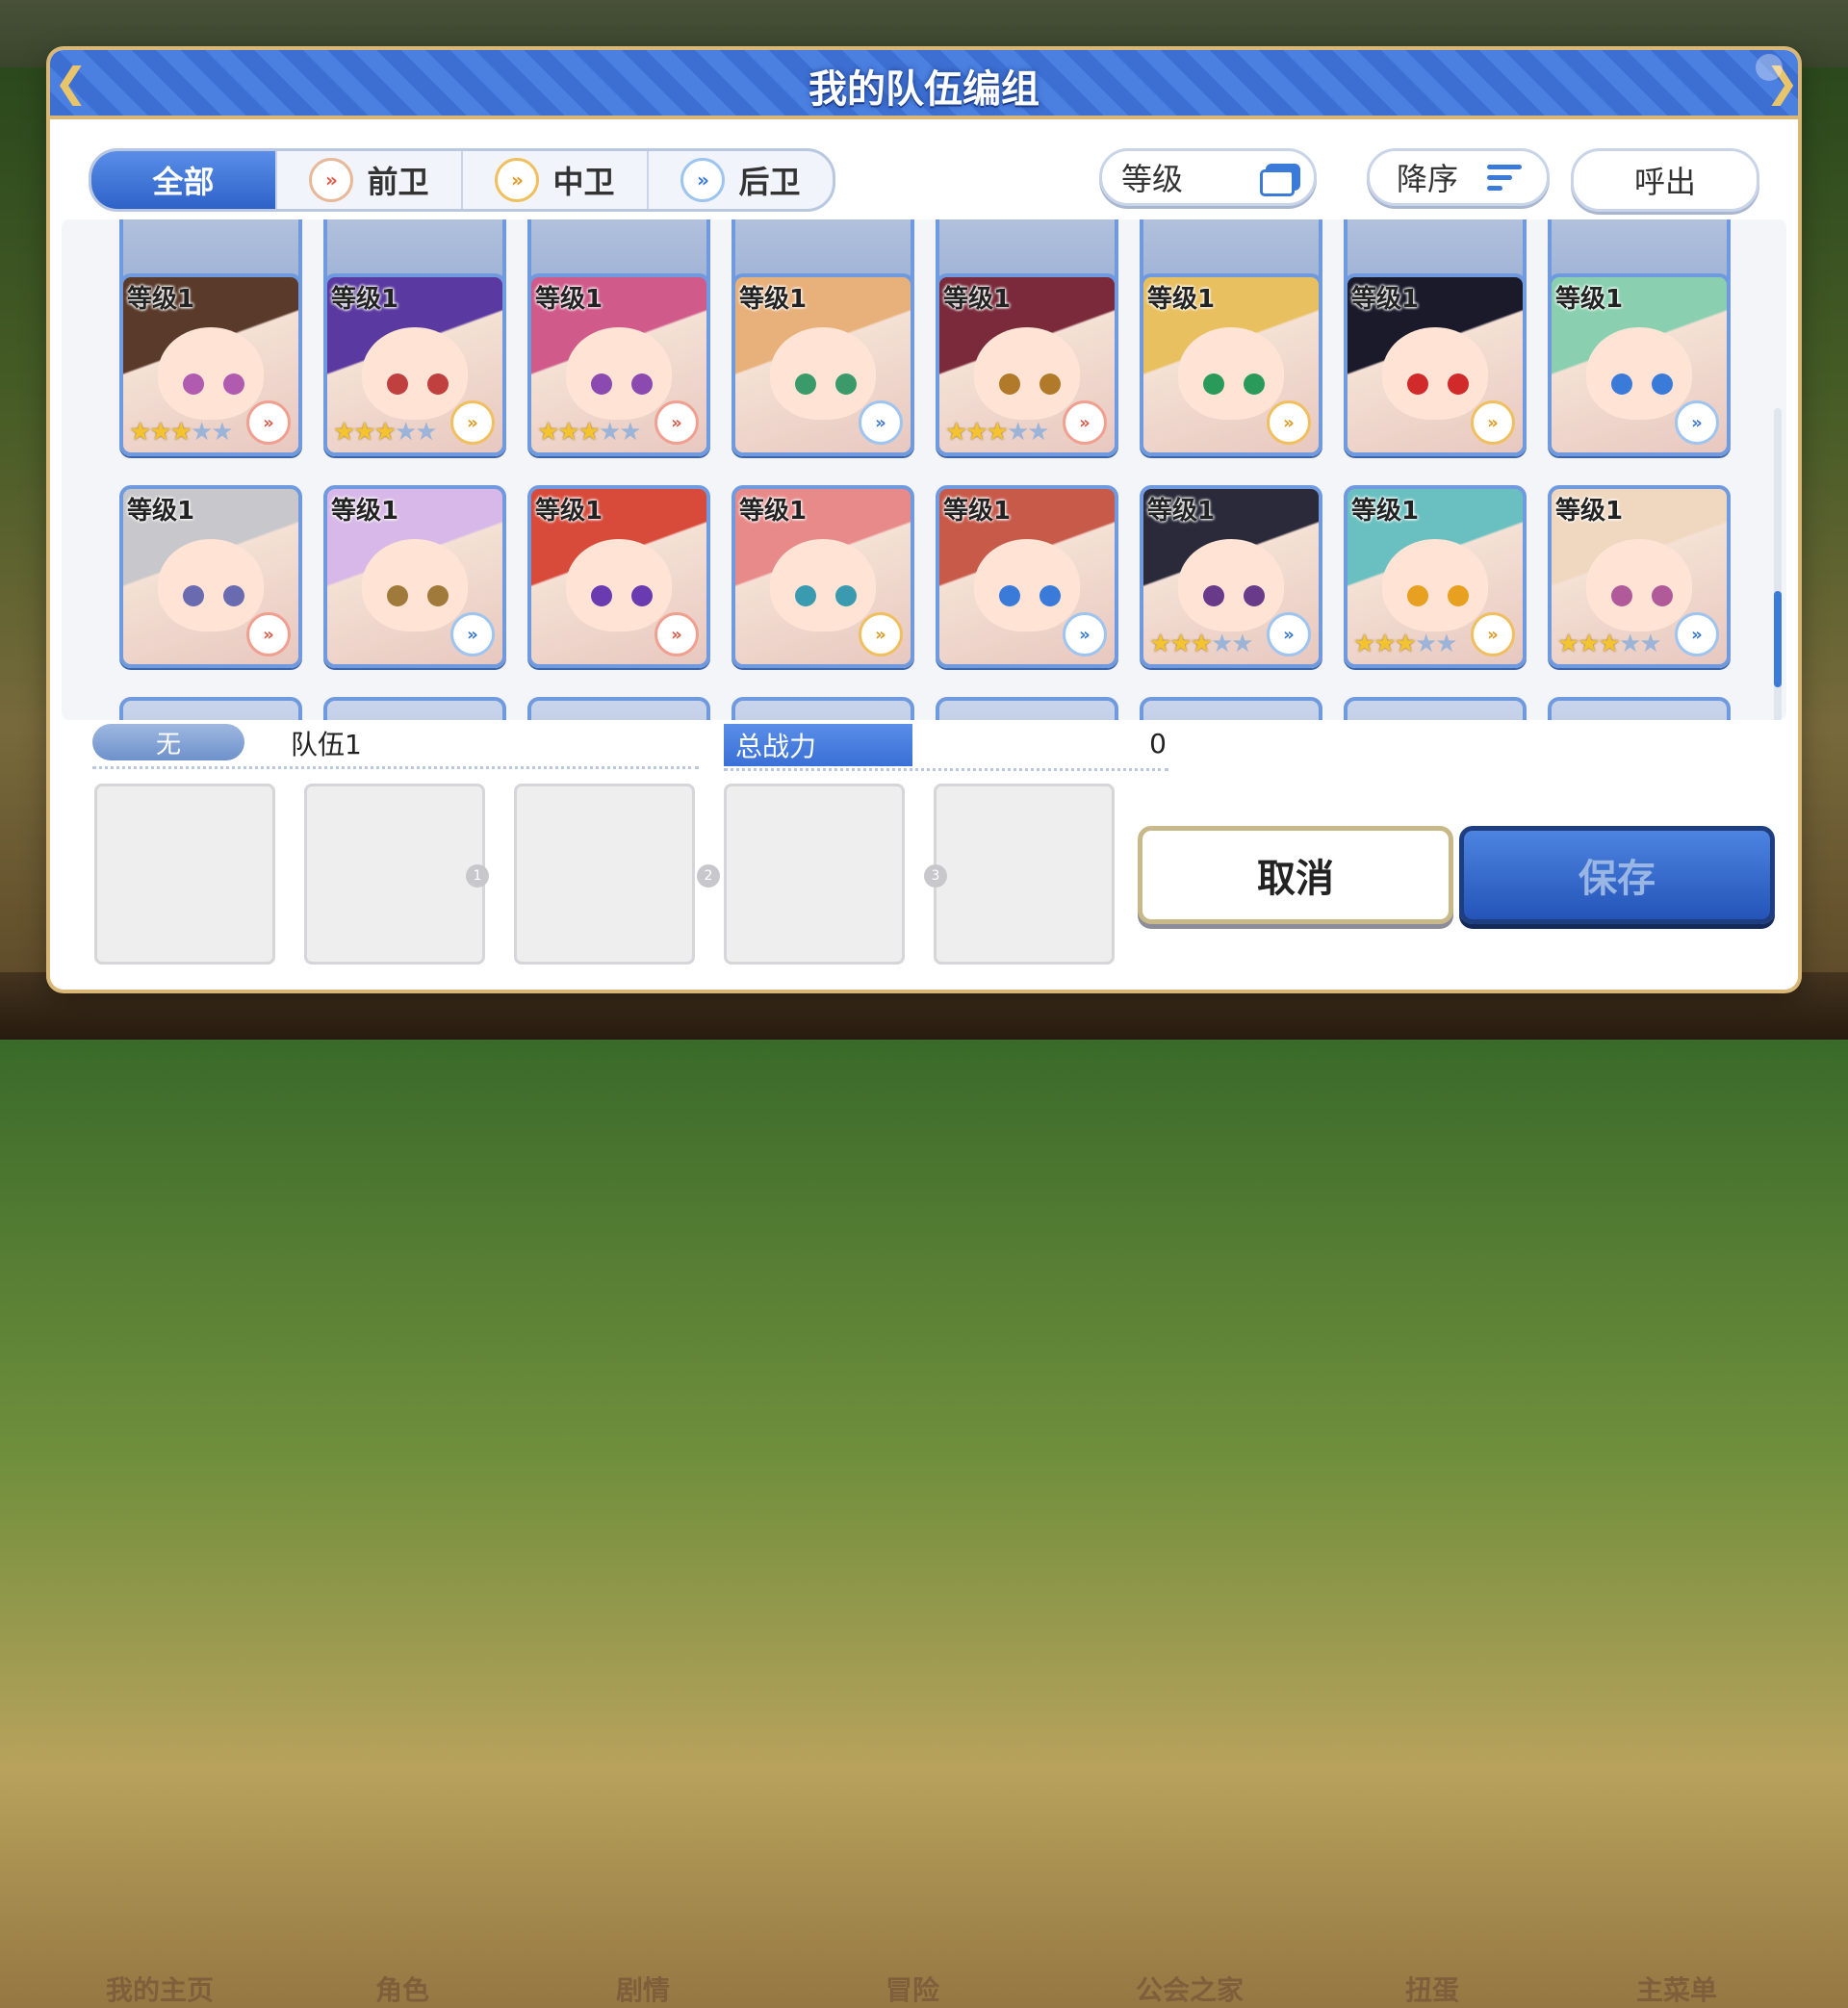 This screenshot has width=1848, height=2008. What do you see at coordinates (402, 1990) in the screenshot?
I see `nav-characters: 角色` at bounding box center [402, 1990].